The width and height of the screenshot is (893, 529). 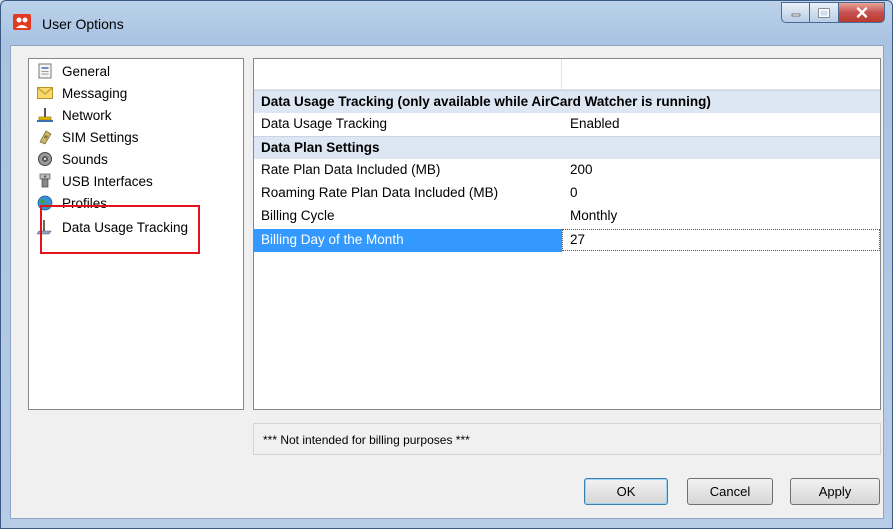 I want to click on nav-item-label: SIM Settings, so click(x=100, y=137).